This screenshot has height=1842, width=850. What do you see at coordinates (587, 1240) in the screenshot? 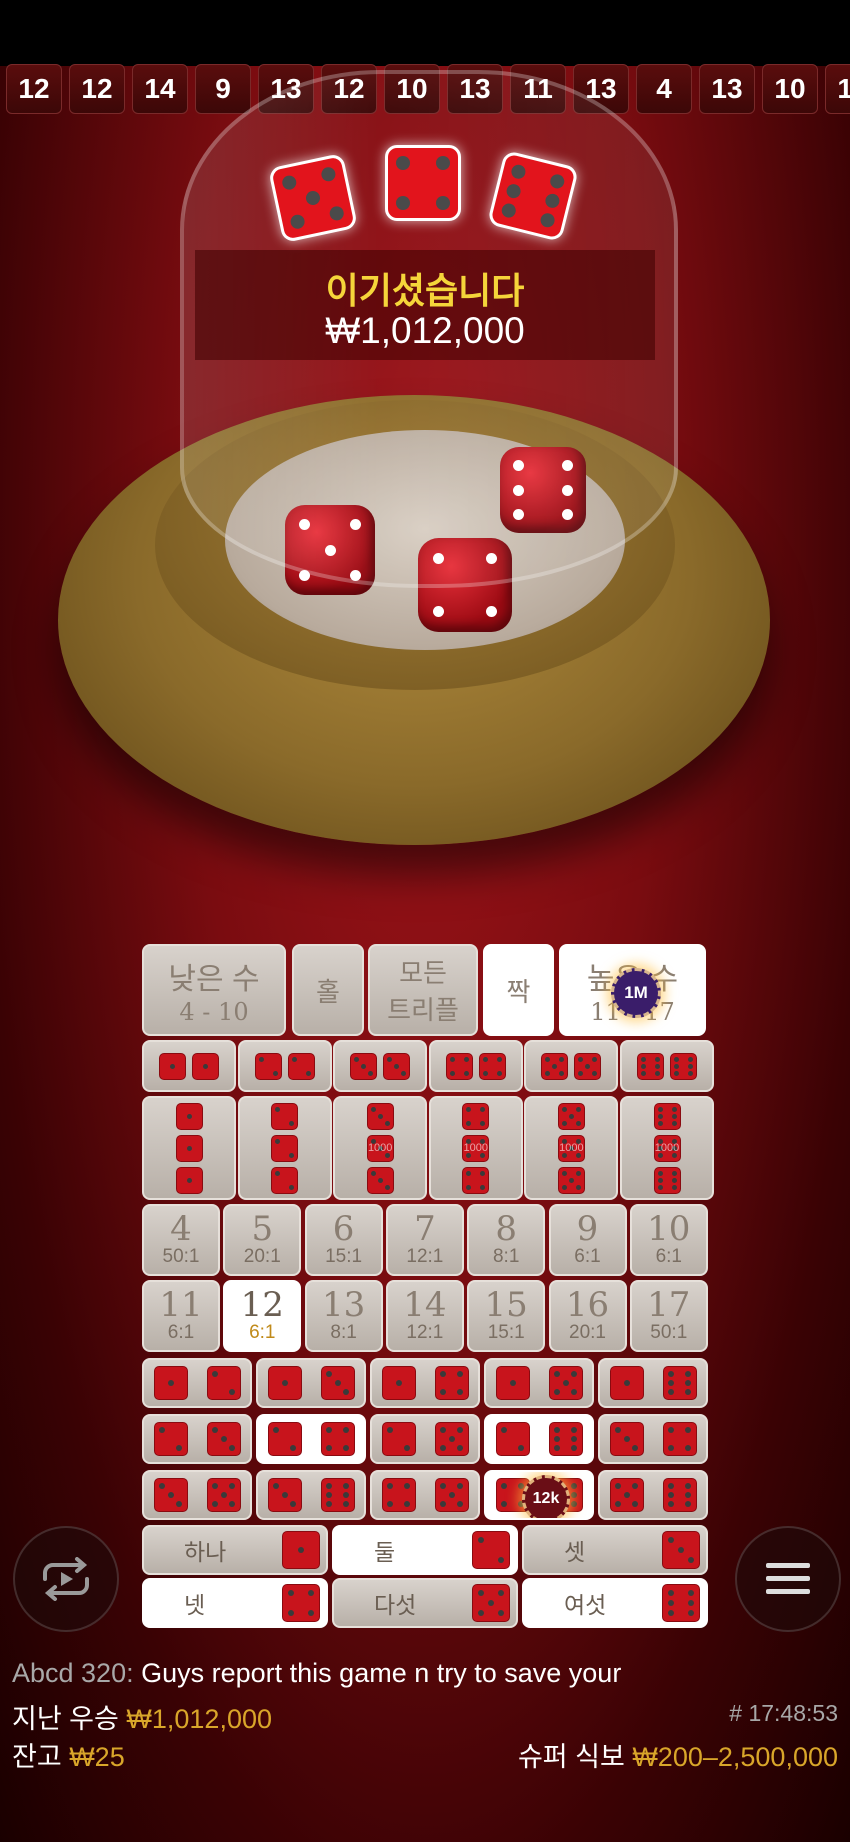
I see `total-9-bet: 9 6:1` at bounding box center [587, 1240].